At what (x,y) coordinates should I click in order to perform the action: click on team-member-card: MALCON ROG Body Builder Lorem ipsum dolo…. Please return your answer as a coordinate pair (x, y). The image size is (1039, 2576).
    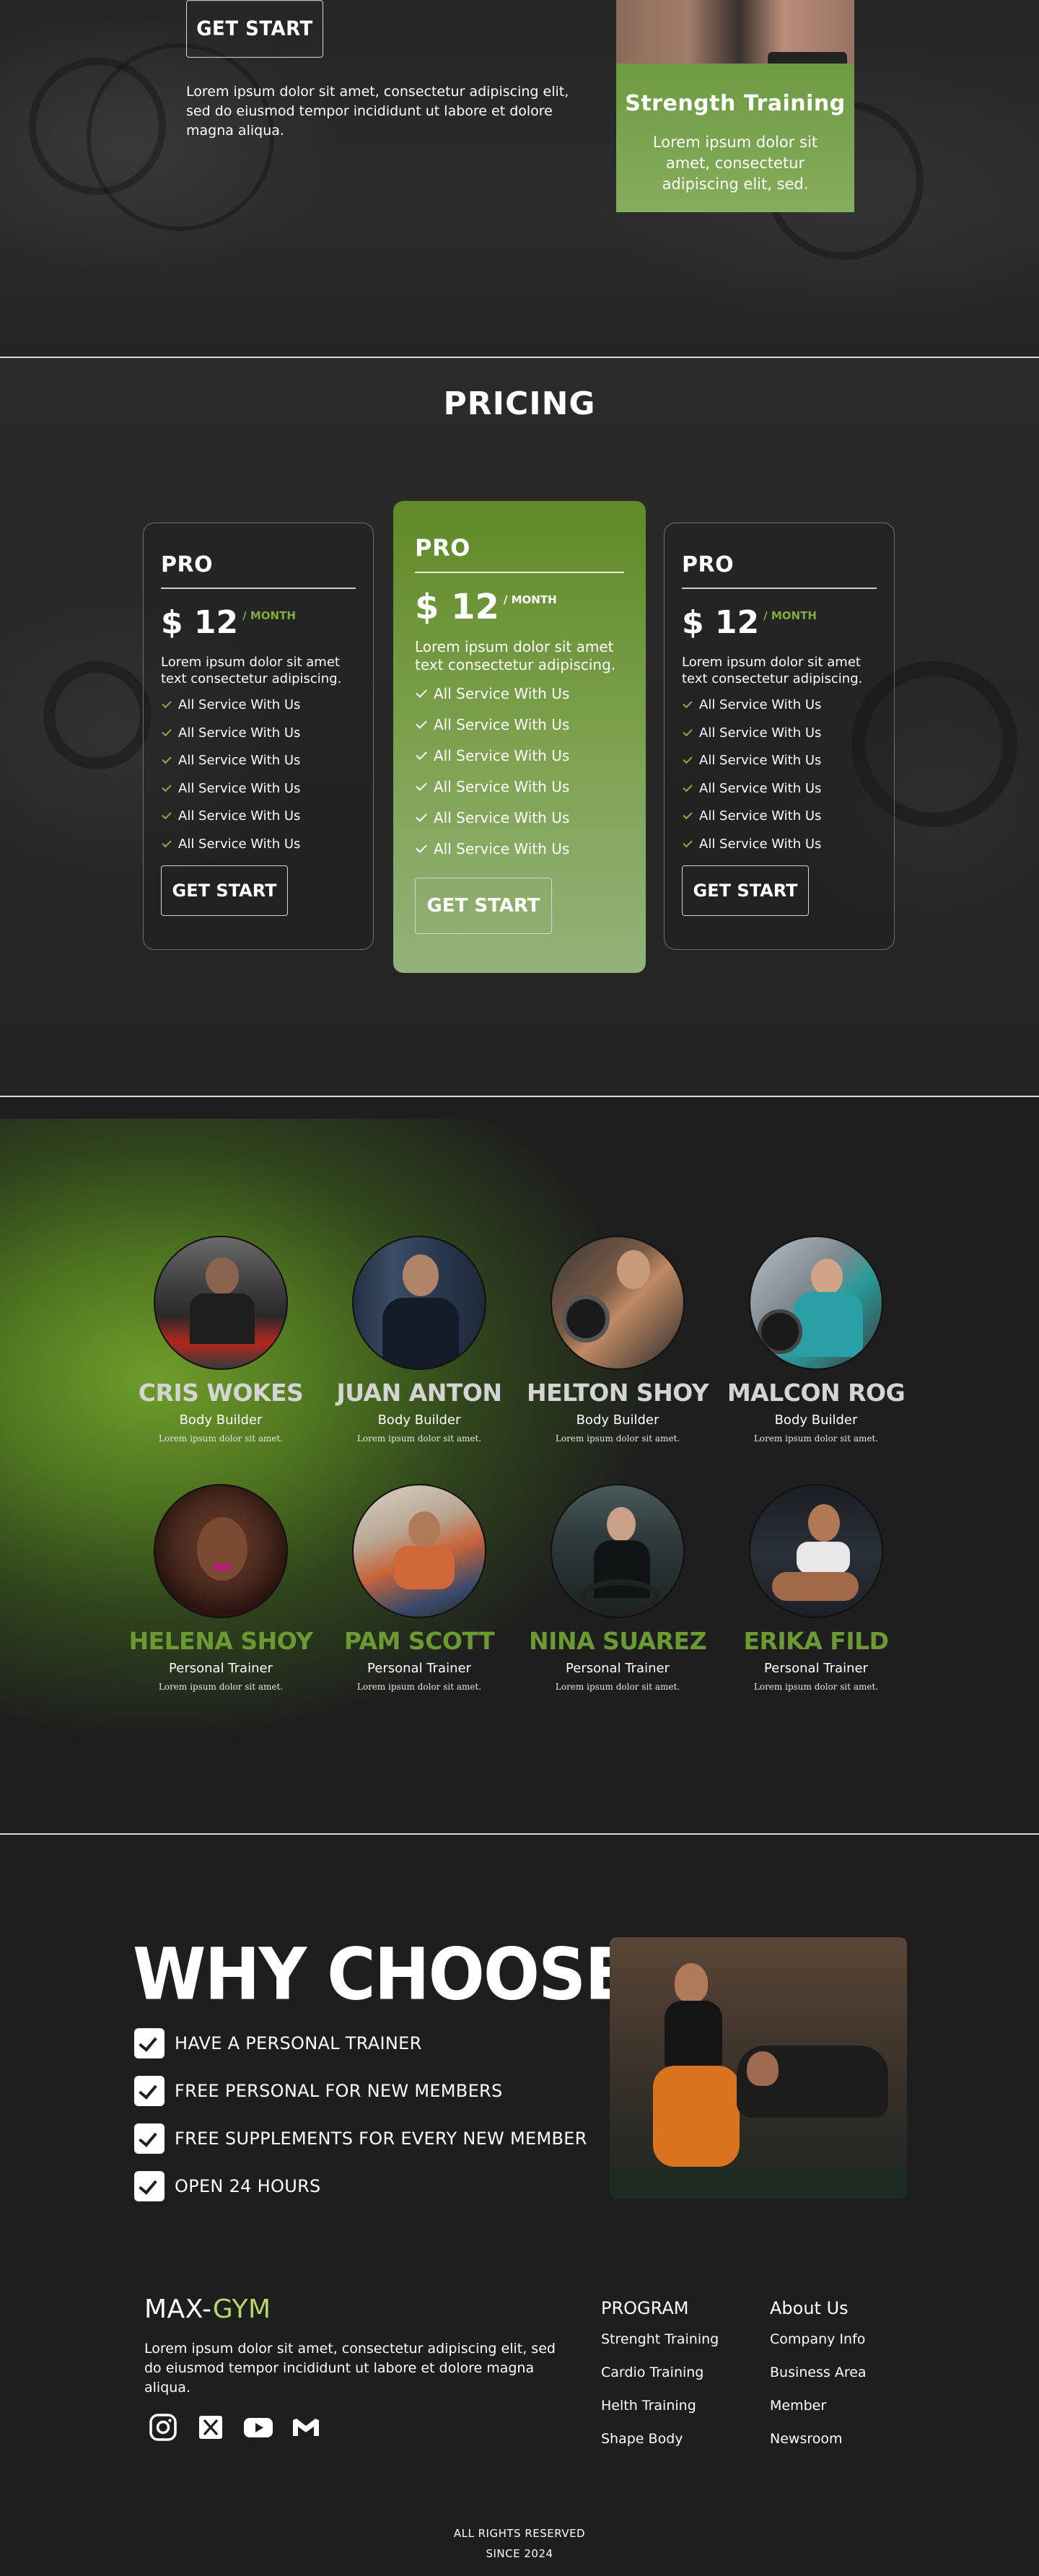
    Looking at the image, I should click on (816, 1340).